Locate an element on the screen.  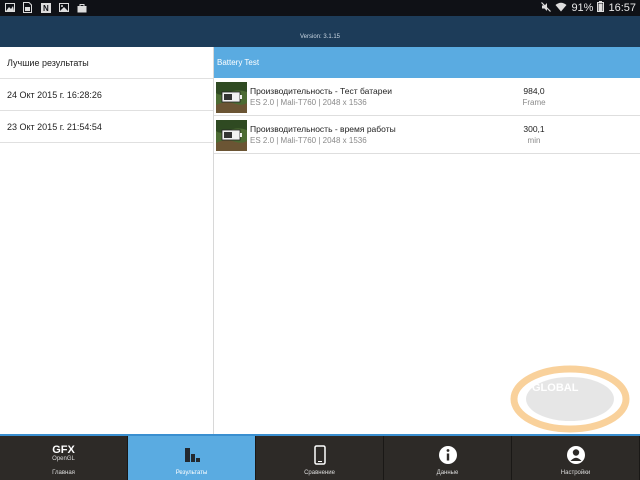
svg-text: N is located at coordinates (46, 8).